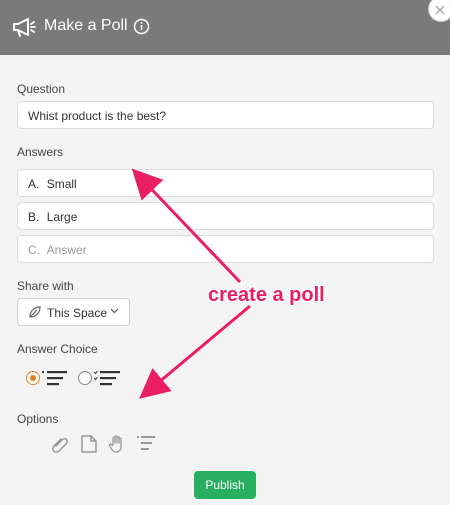 The width and height of the screenshot is (450, 505). Describe the element at coordinates (45, 286) in the screenshot. I see `share-label: Share with` at that location.